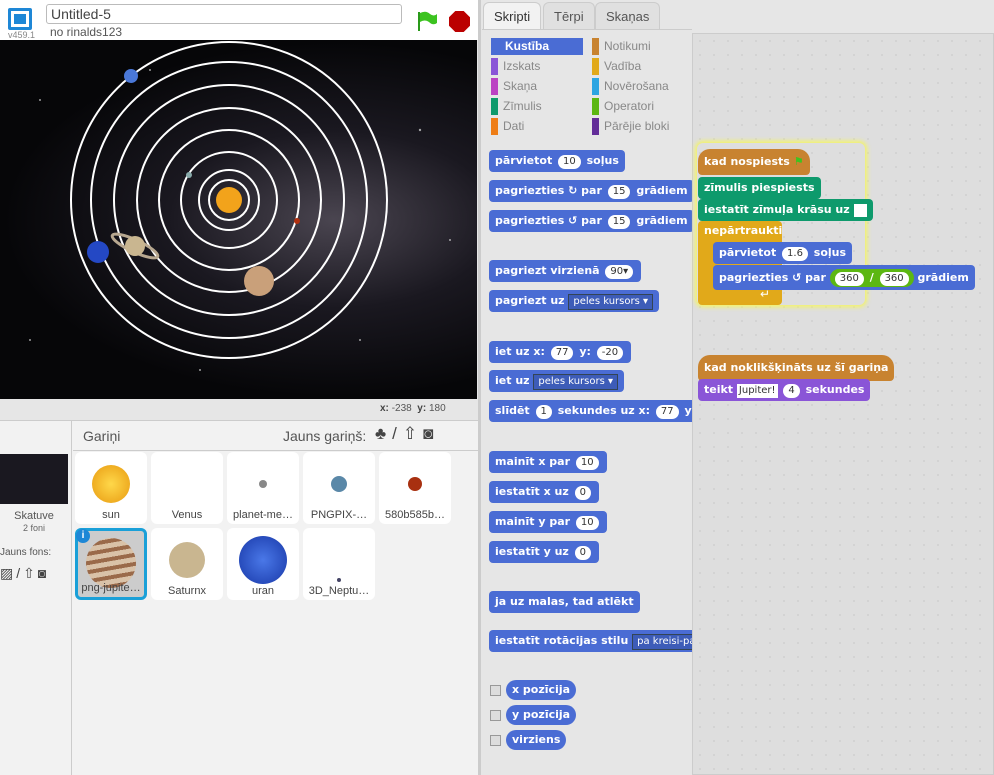 Image resolution: width=994 pixels, height=775 pixels. I want to click on image-icon: ▨, so click(8, 573).